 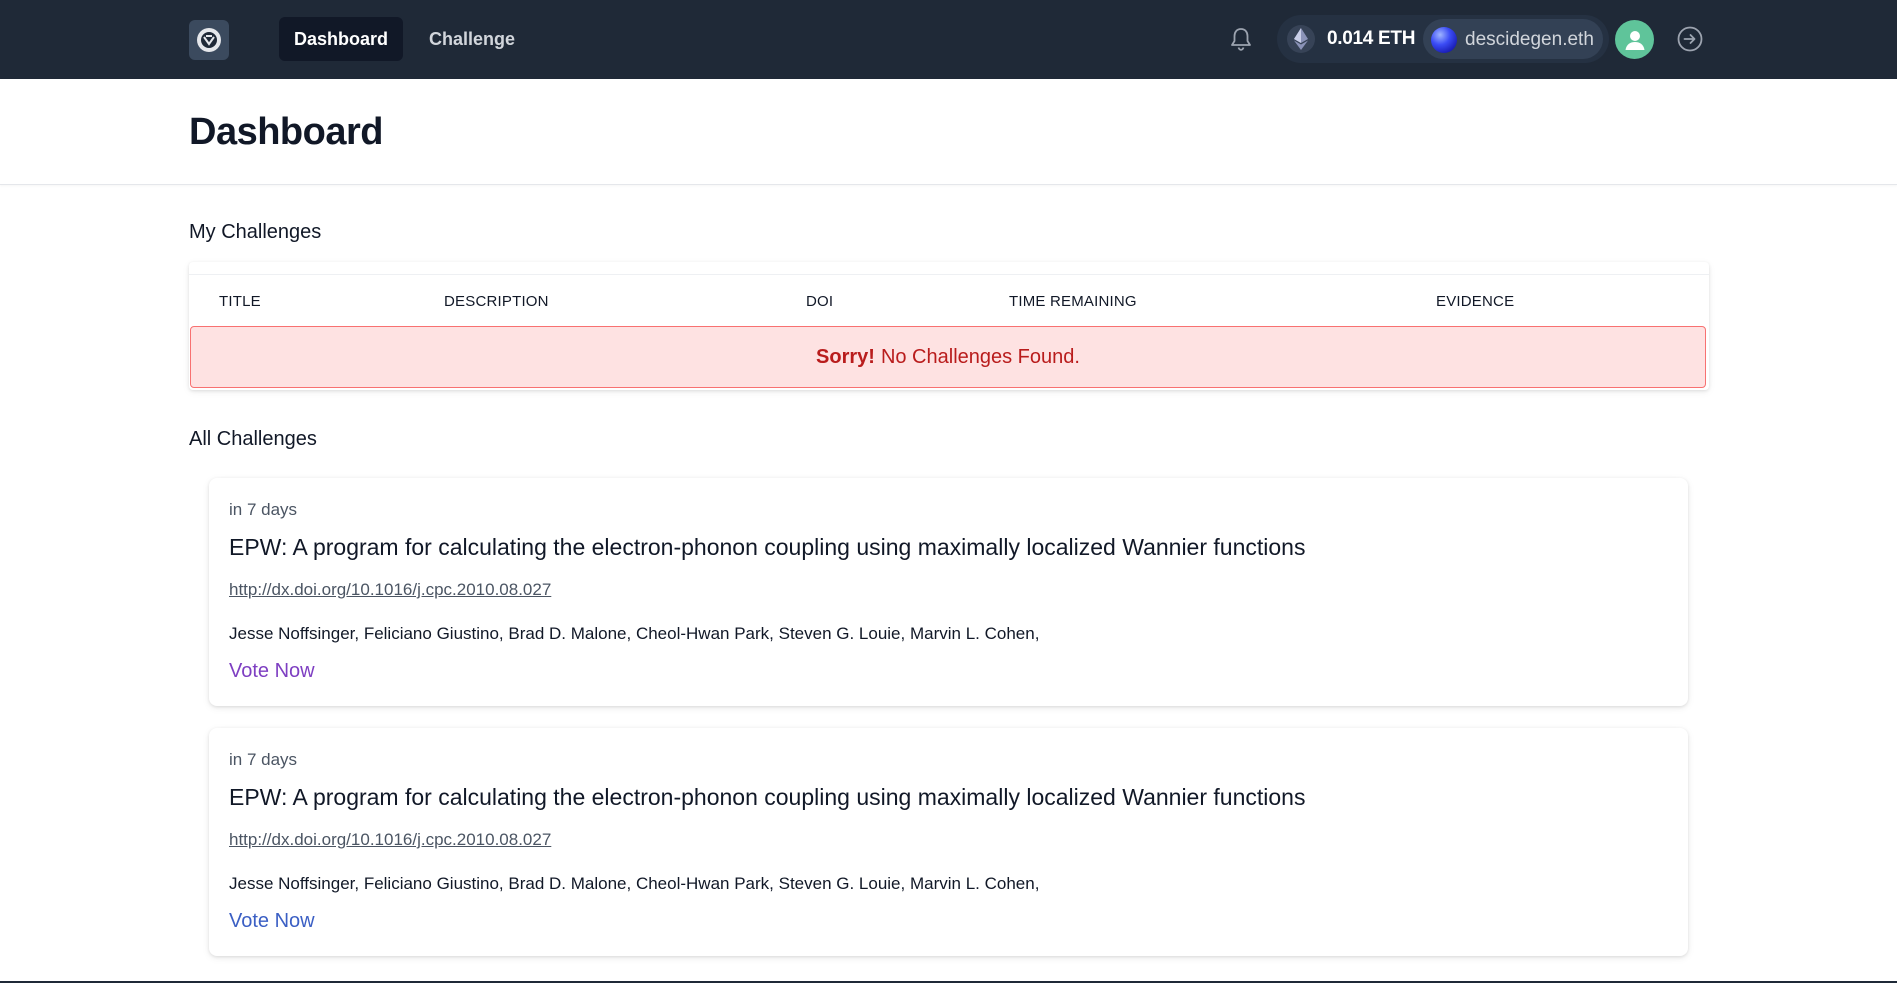 What do you see at coordinates (255, 232) in the screenshot?
I see `my-challenges-heading: My Challenges` at bounding box center [255, 232].